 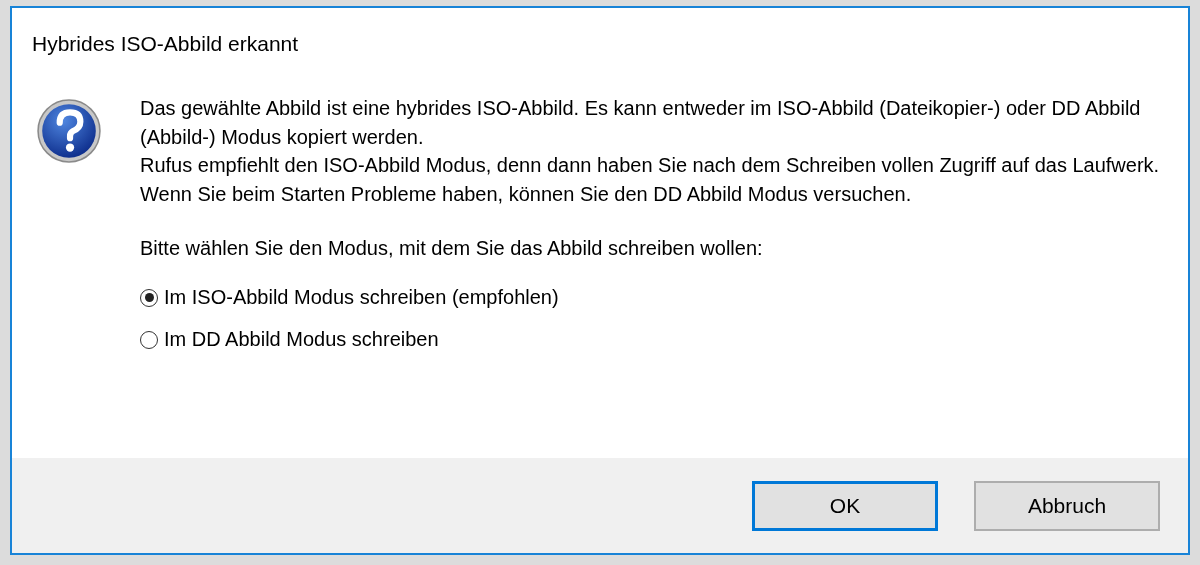 What do you see at coordinates (845, 505) in the screenshot?
I see `ok-button: OK` at bounding box center [845, 505].